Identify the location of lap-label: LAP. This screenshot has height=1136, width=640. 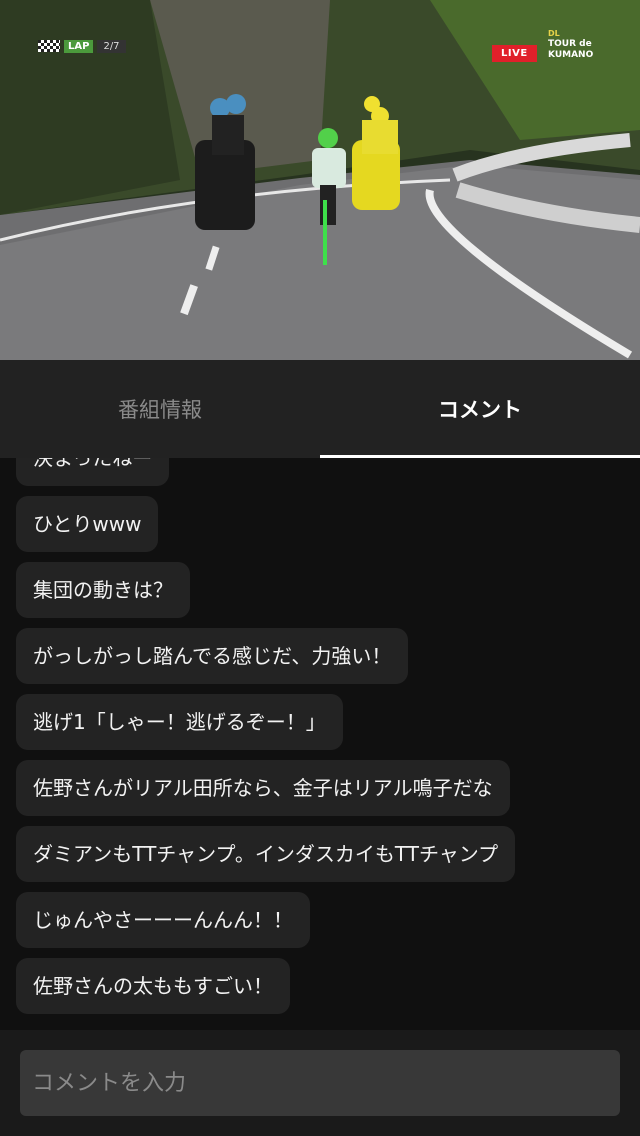
(79, 46).